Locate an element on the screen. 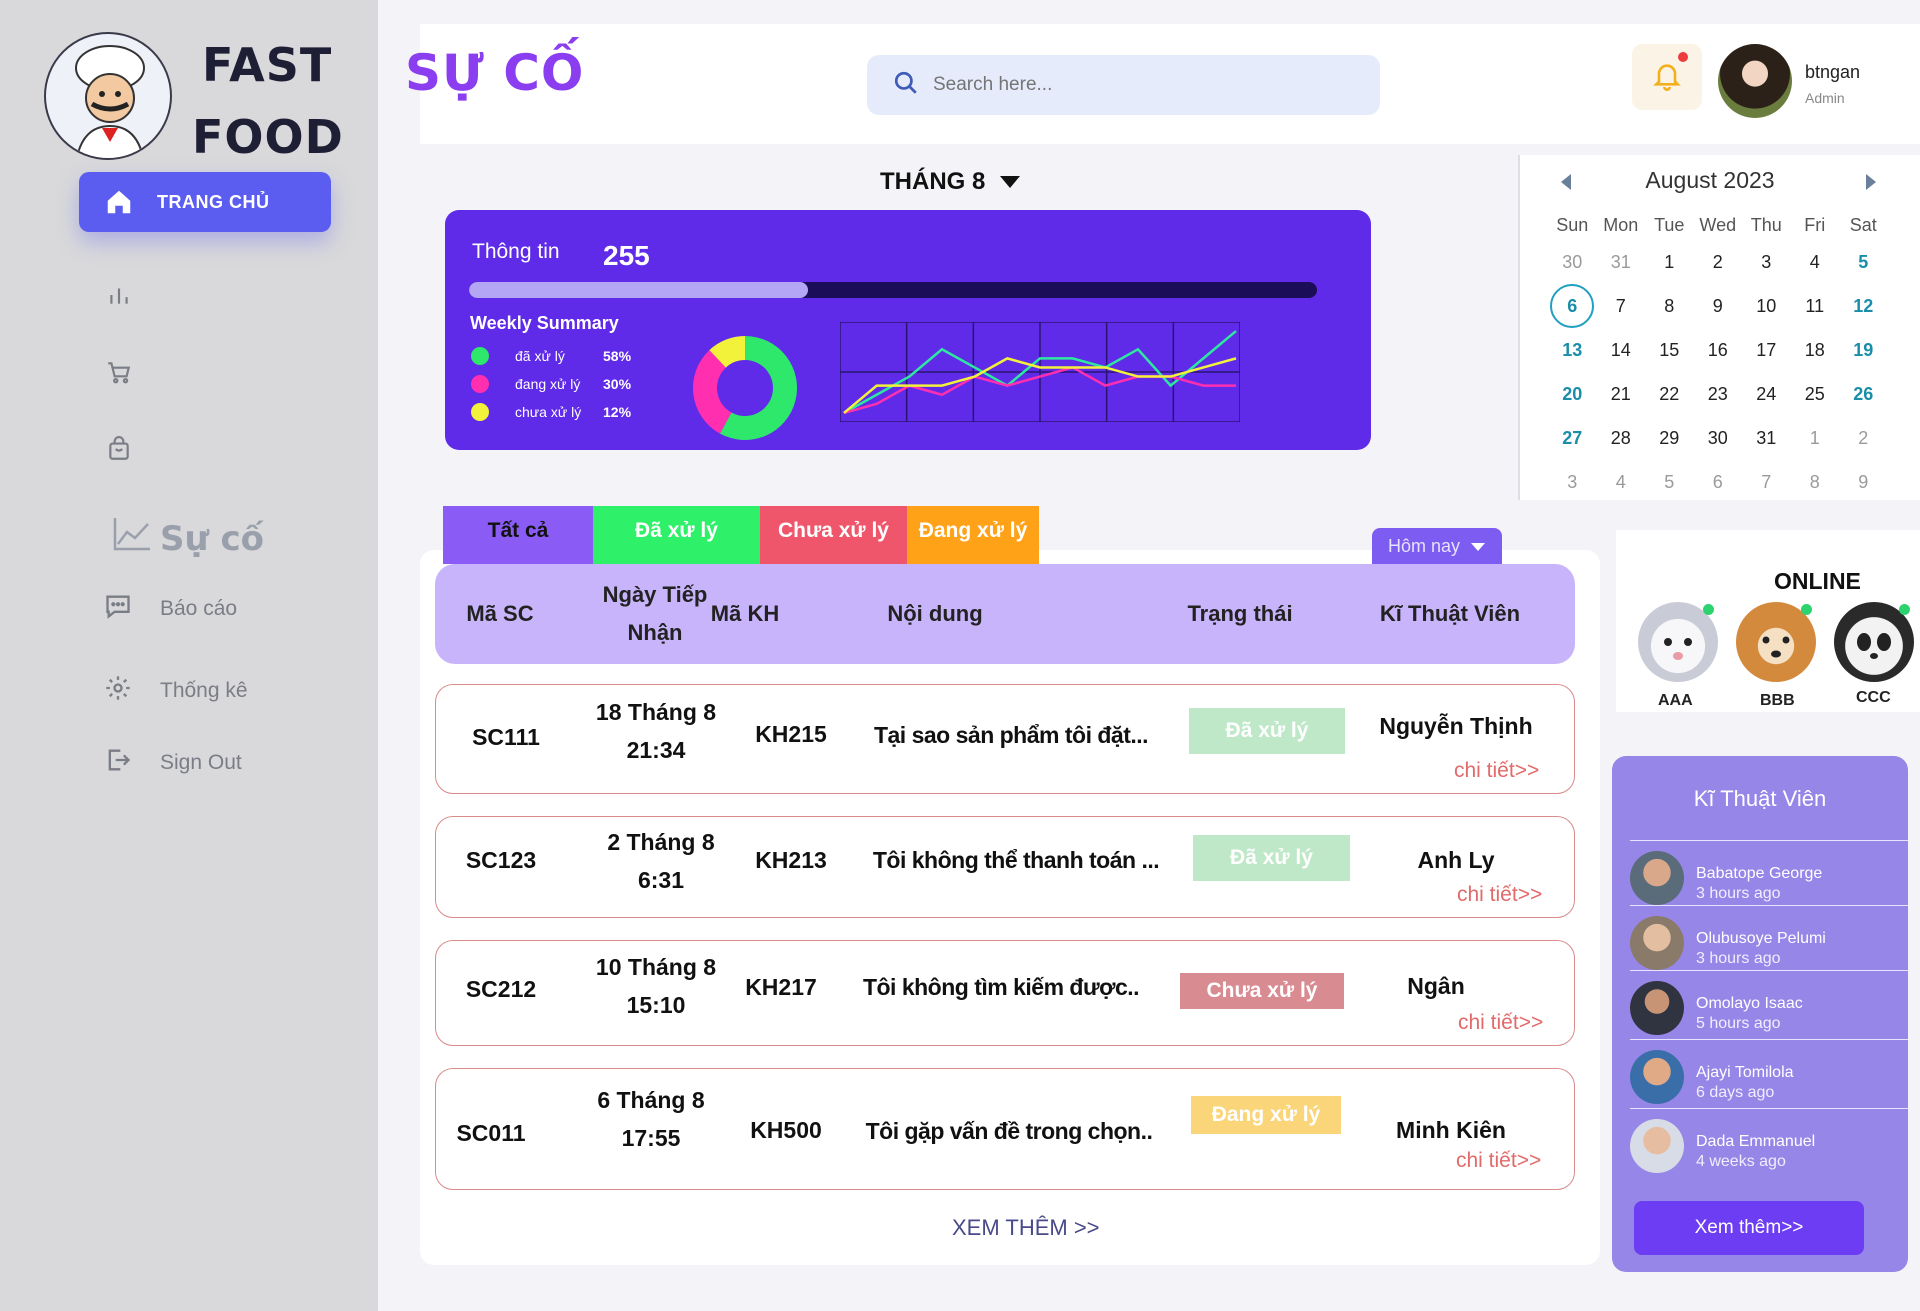 This screenshot has height=1311, width=1920. sidebar-item-label: Báo cáo is located at coordinates (199, 608).